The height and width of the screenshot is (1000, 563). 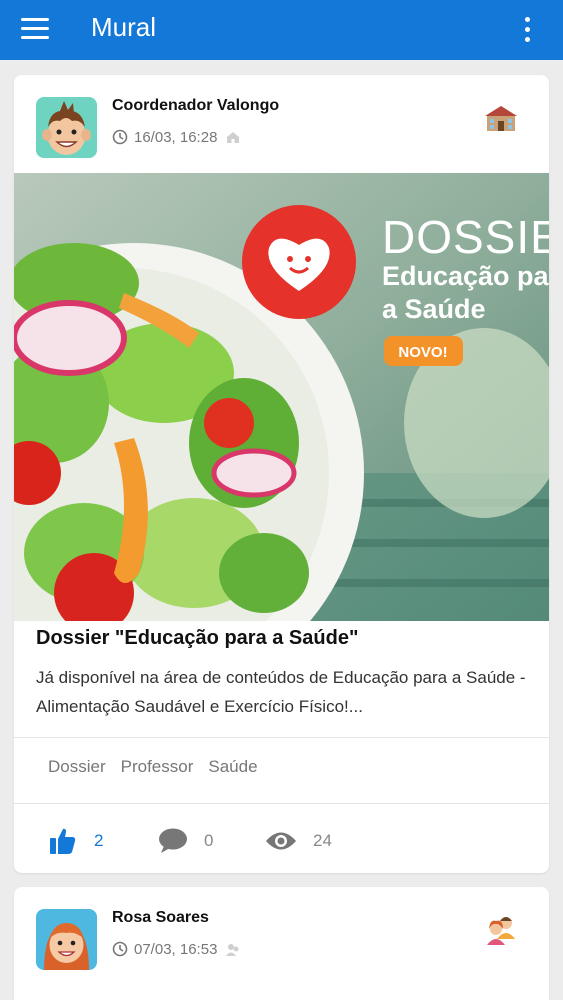 What do you see at coordinates (99, 840) in the screenshot?
I see `like-count: 2` at bounding box center [99, 840].